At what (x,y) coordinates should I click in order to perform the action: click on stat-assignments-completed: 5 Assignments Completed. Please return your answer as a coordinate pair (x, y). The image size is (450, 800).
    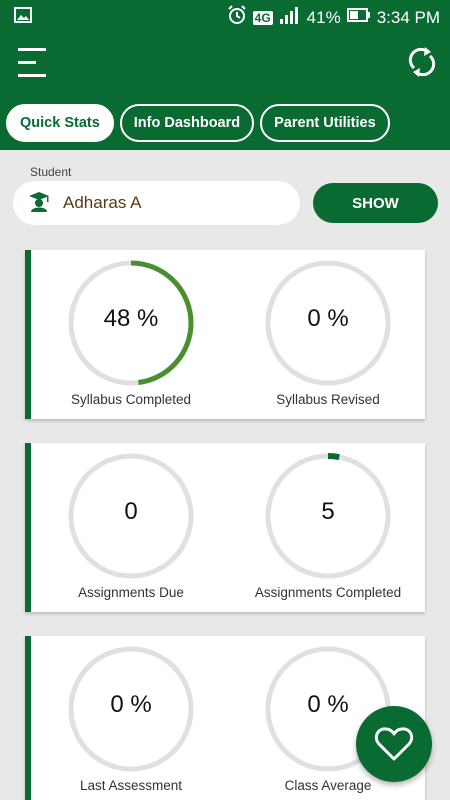
    Looking at the image, I should click on (328, 528).